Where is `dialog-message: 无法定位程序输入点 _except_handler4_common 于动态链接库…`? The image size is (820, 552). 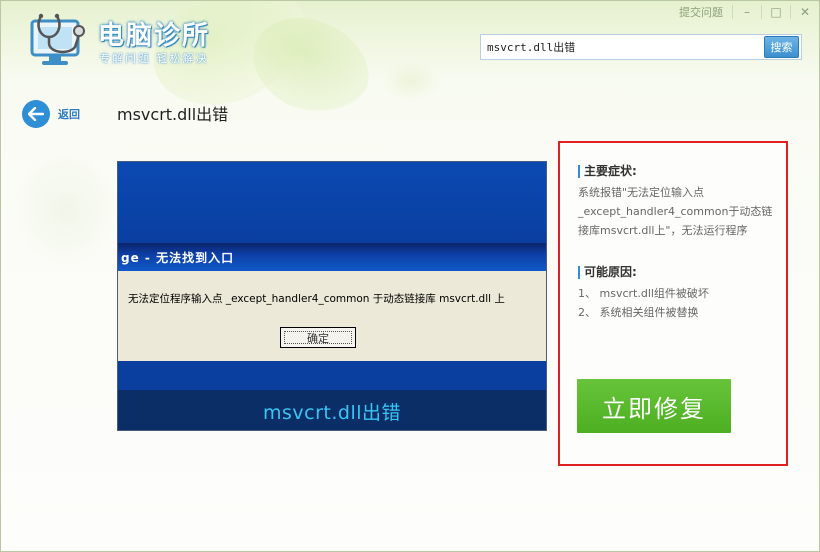
dialog-message: 无法定位程序输入点 _except_handler4_common 于动态链接库… is located at coordinates (316, 299).